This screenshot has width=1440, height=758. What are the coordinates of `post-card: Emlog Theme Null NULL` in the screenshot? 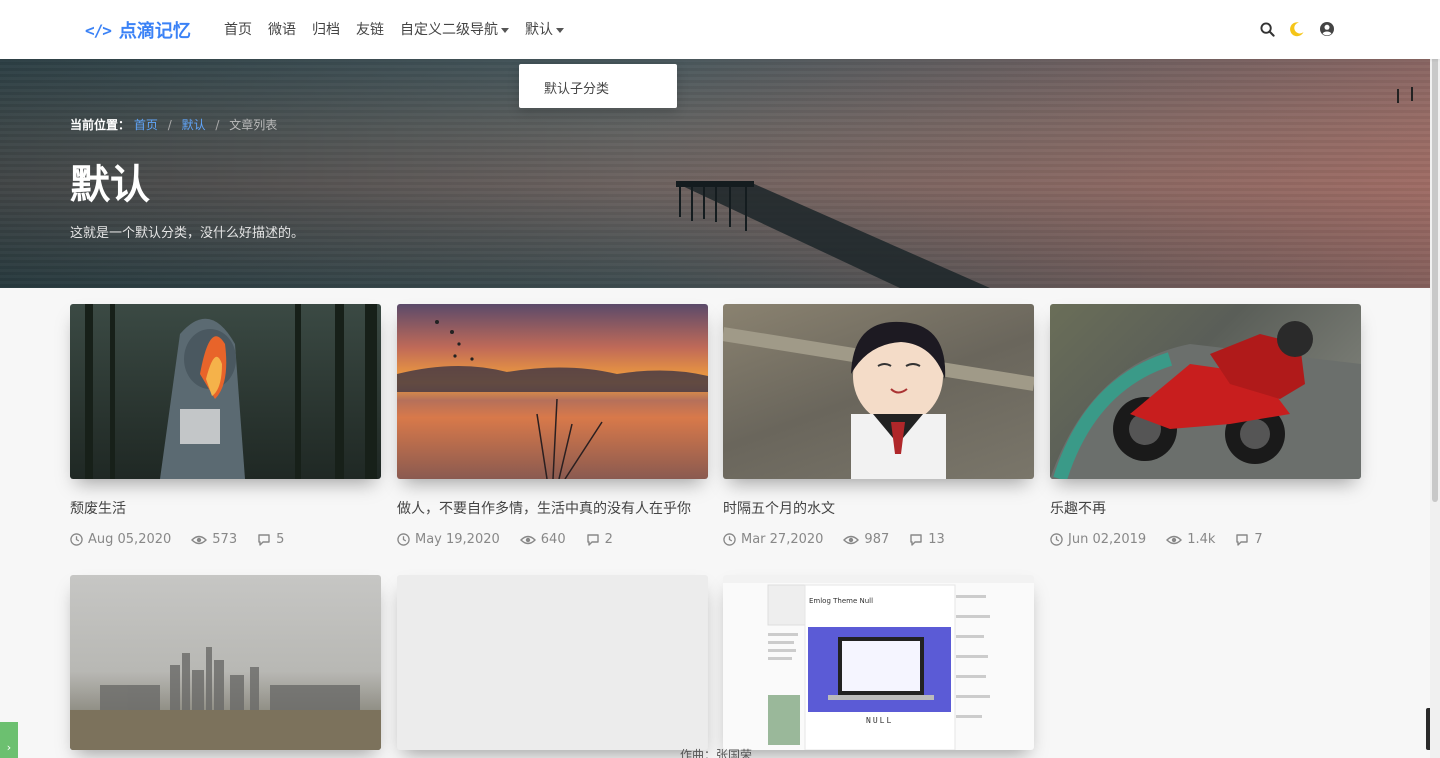 It's located at (878, 662).